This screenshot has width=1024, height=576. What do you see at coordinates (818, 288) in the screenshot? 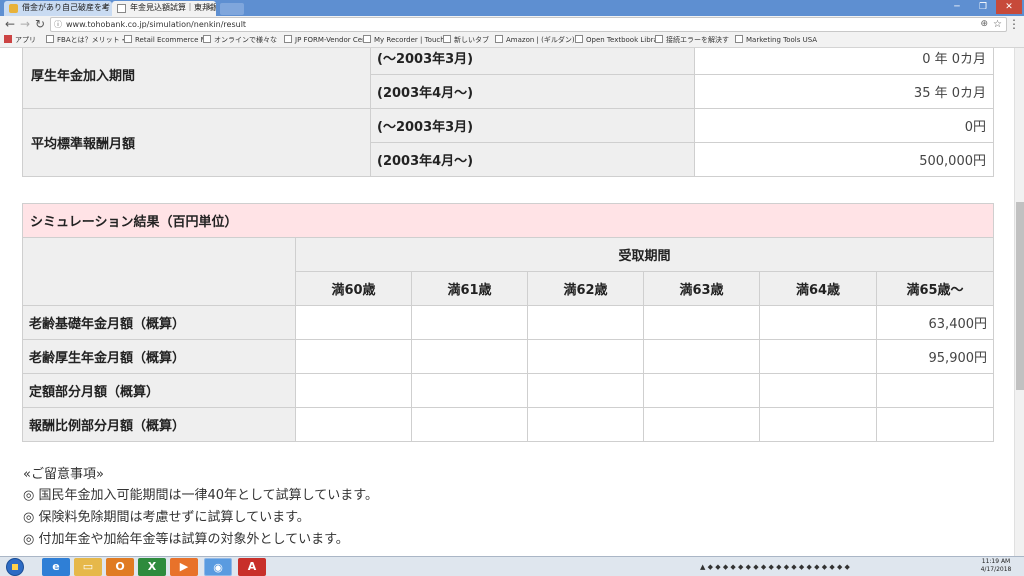
I see `age-header: 満64歳` at bounding box center [818, 288].